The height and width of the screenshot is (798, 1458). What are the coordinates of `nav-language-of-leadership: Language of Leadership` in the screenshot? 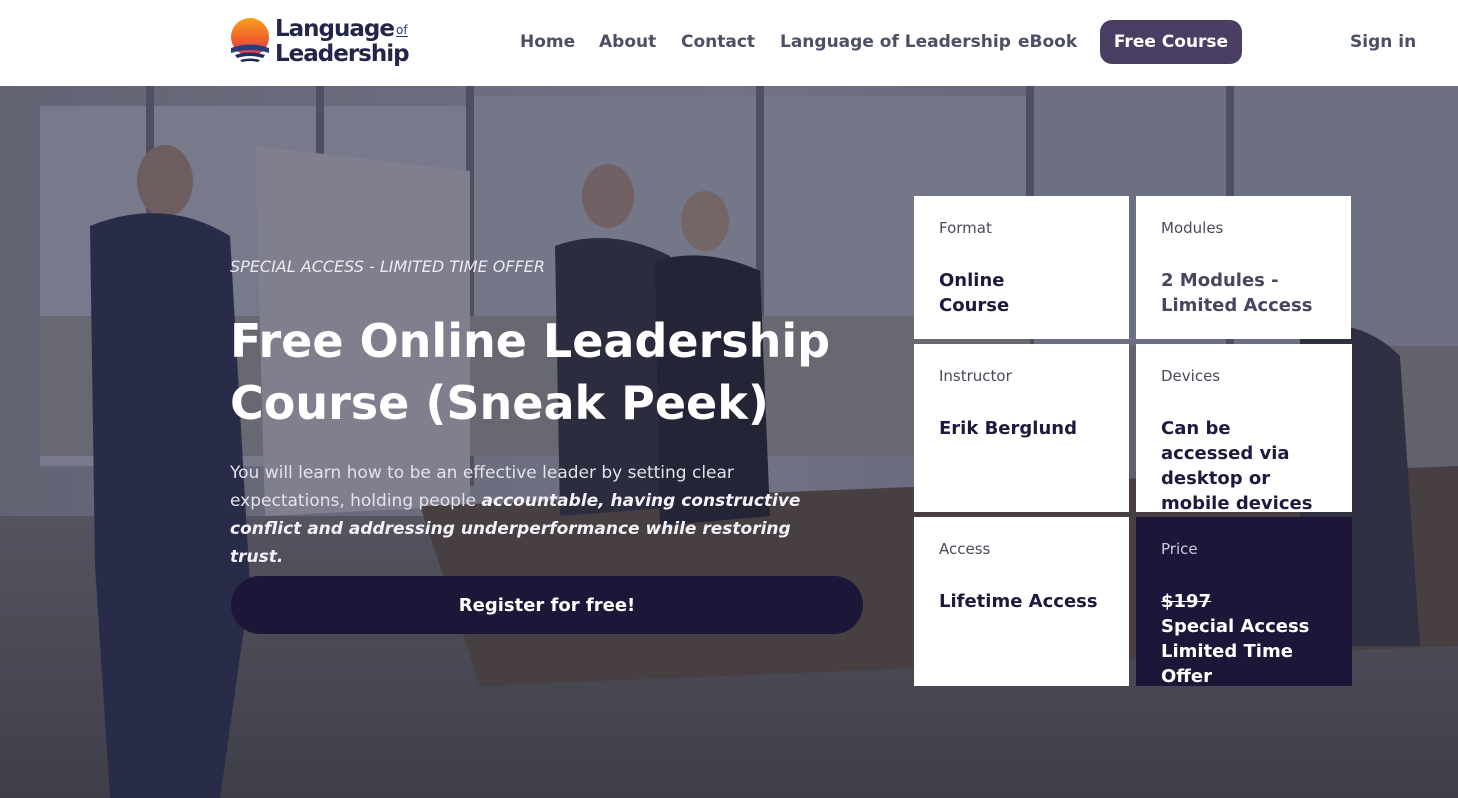 It's located at (895, 42).